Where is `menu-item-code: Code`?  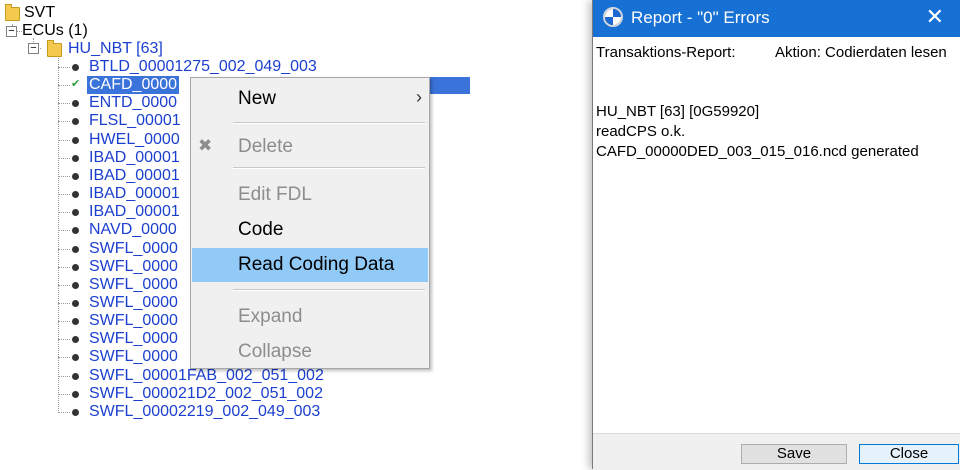 menu-item-code: Code is located at coordinates (310, 230).